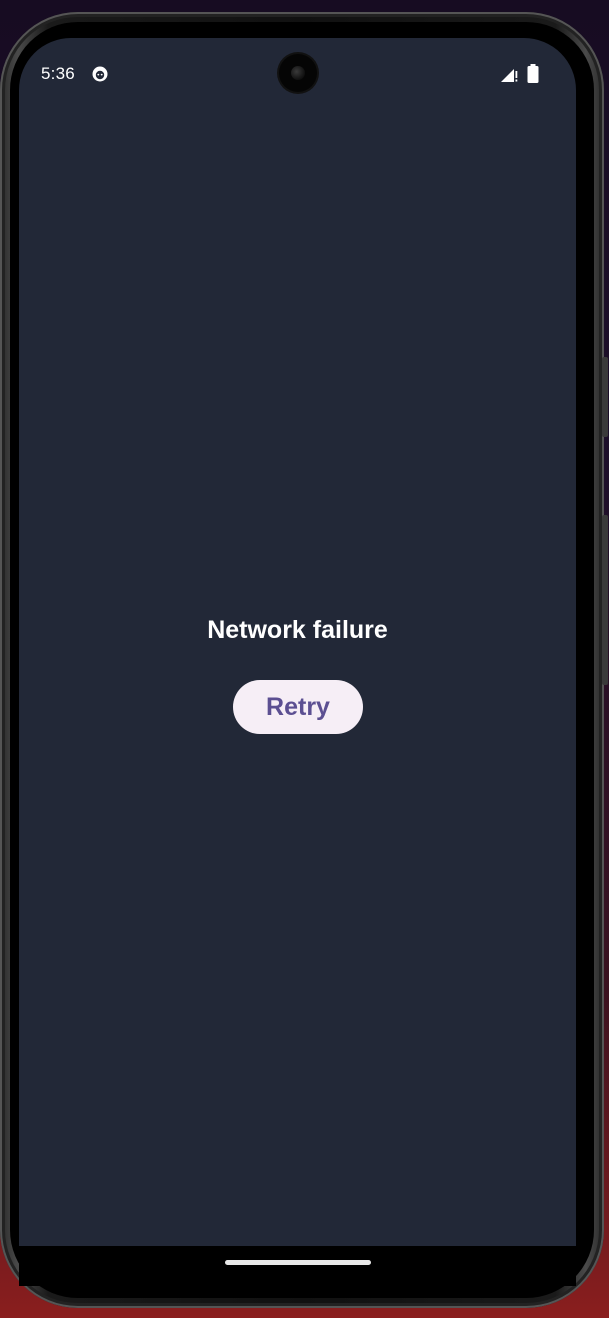 This screenshot has height=1318, width=609. Describe the element at coordinates (297, 630) in the screenshot. I see `error-message: Network failure` at that location.